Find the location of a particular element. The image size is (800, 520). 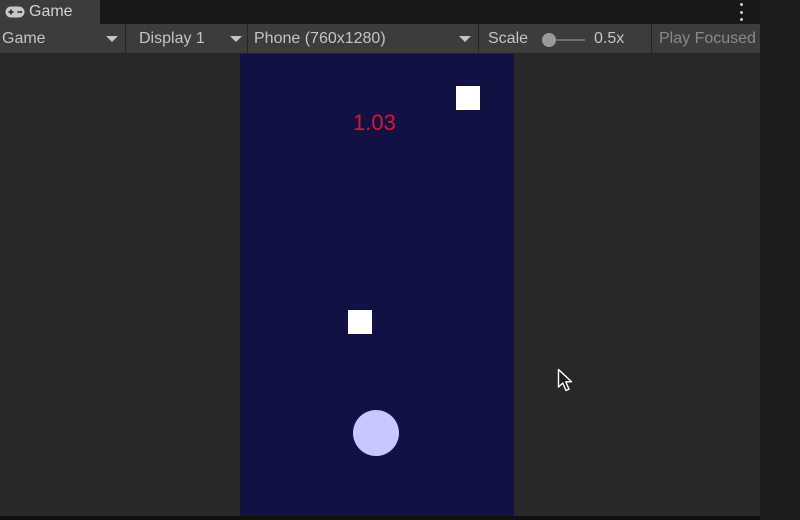

tab-game: Game is located at coordinates (50, 12).